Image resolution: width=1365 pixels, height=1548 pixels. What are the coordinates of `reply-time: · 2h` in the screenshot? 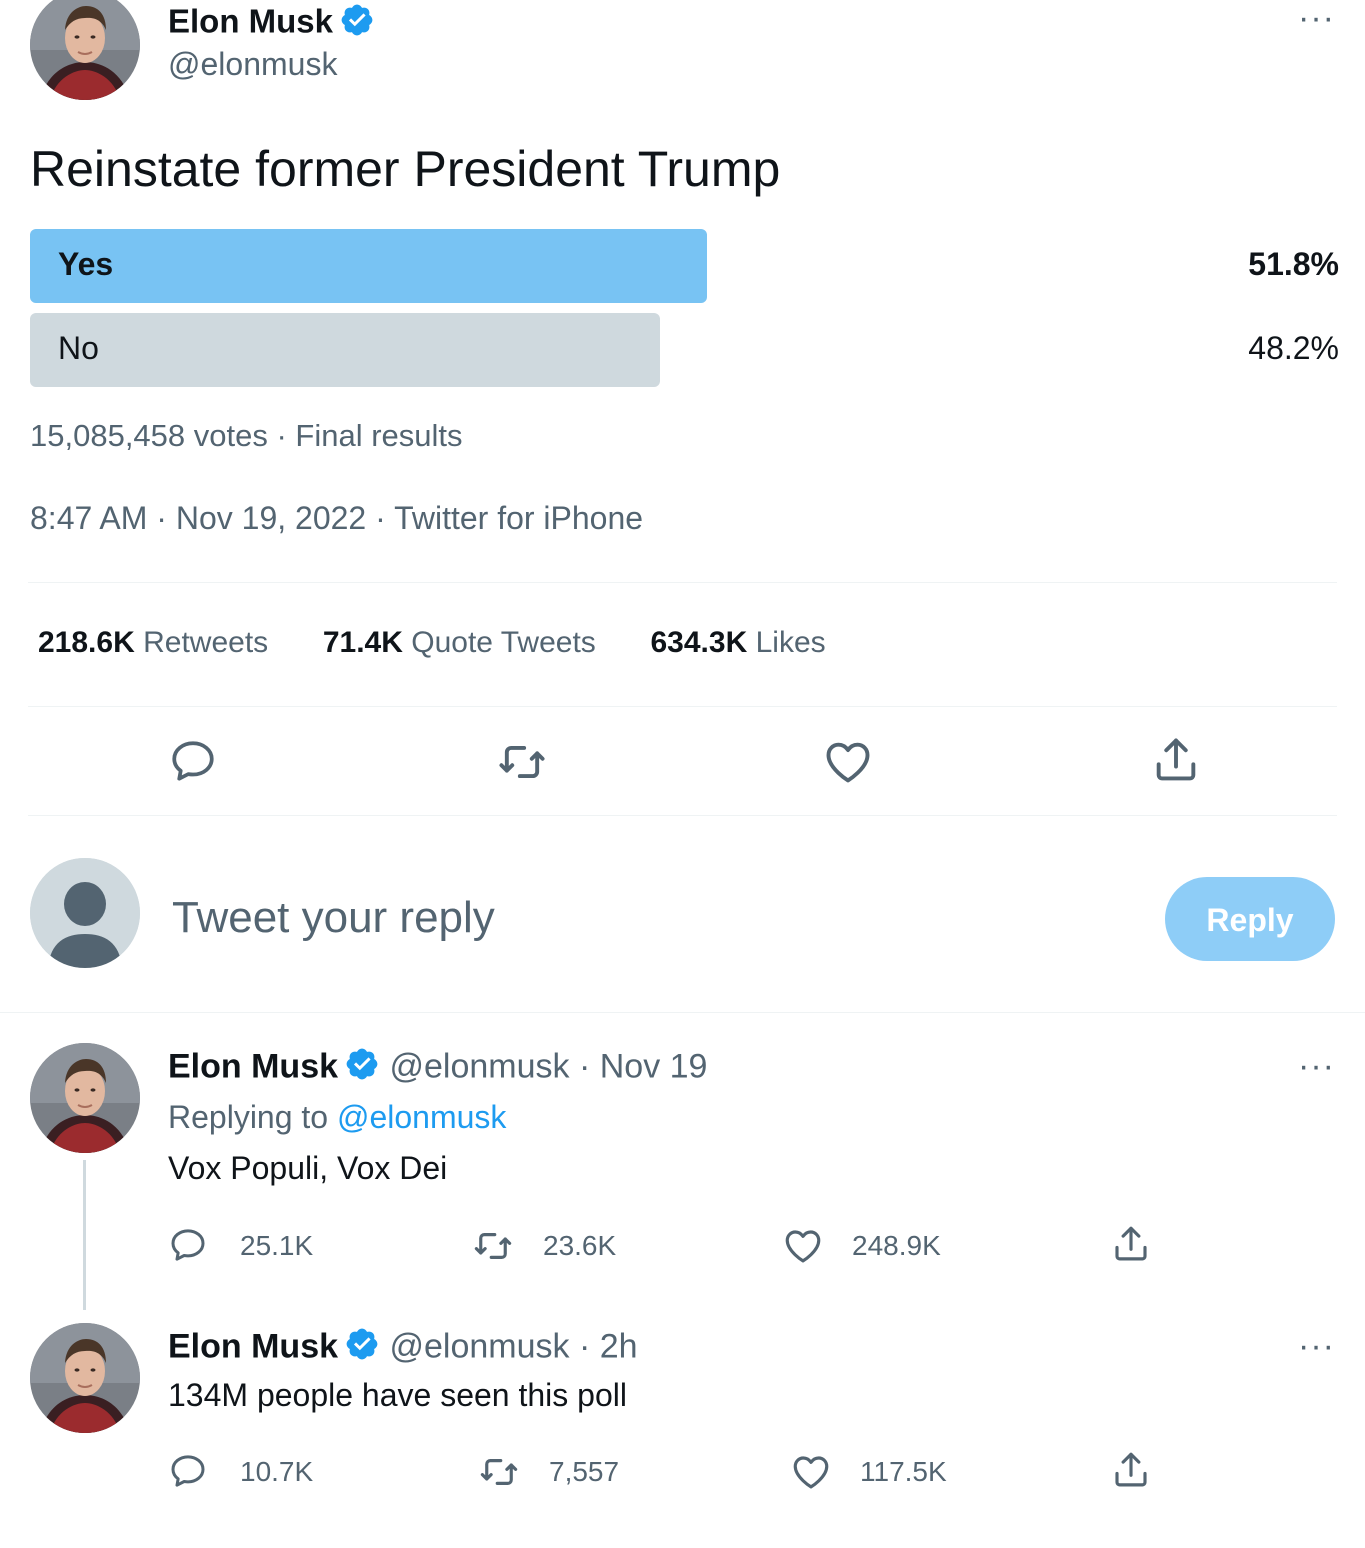 It's located at (608, 1346).